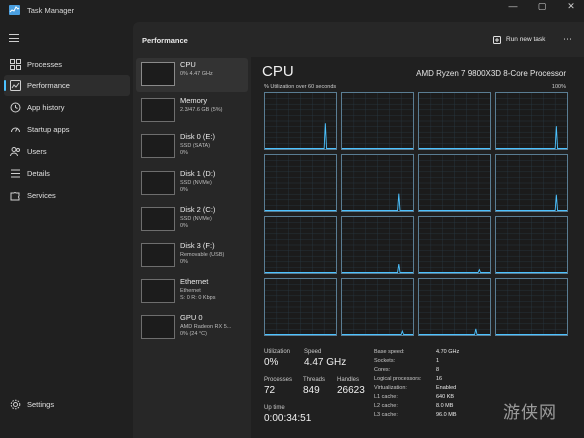  What do you see at coordinates (292, 11) in the screenshot?
I see `title-bar: Task Manager — ▢ ✕` at bounding box center [292, 11].